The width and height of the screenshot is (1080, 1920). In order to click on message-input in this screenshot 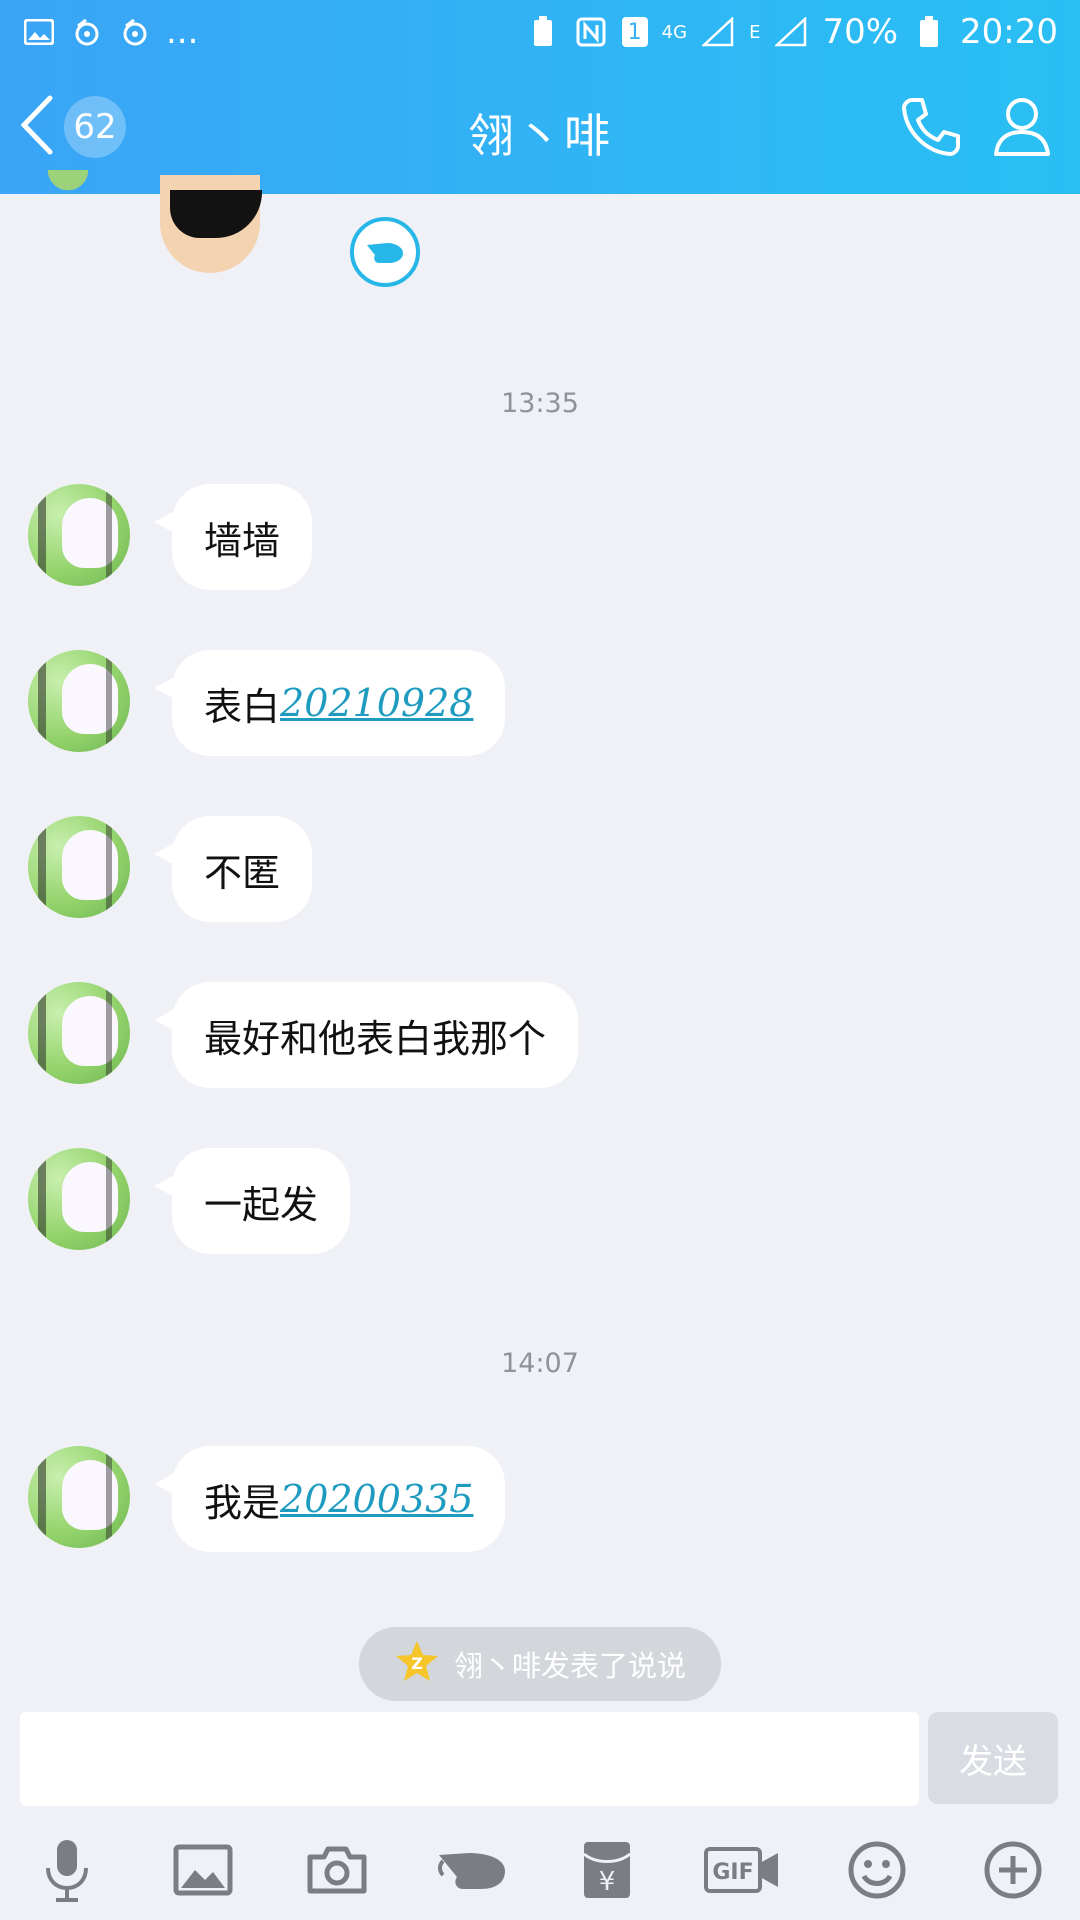, I will do `click(469, 1759)`.